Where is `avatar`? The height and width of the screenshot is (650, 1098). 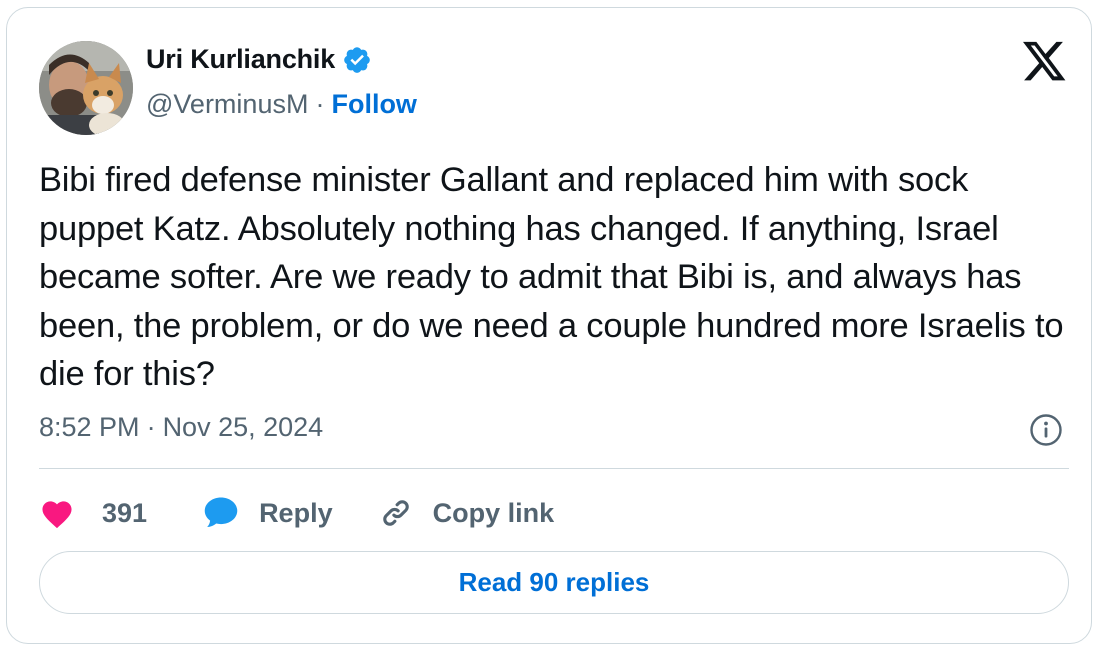
avatar is located at coordinates (86, 88).